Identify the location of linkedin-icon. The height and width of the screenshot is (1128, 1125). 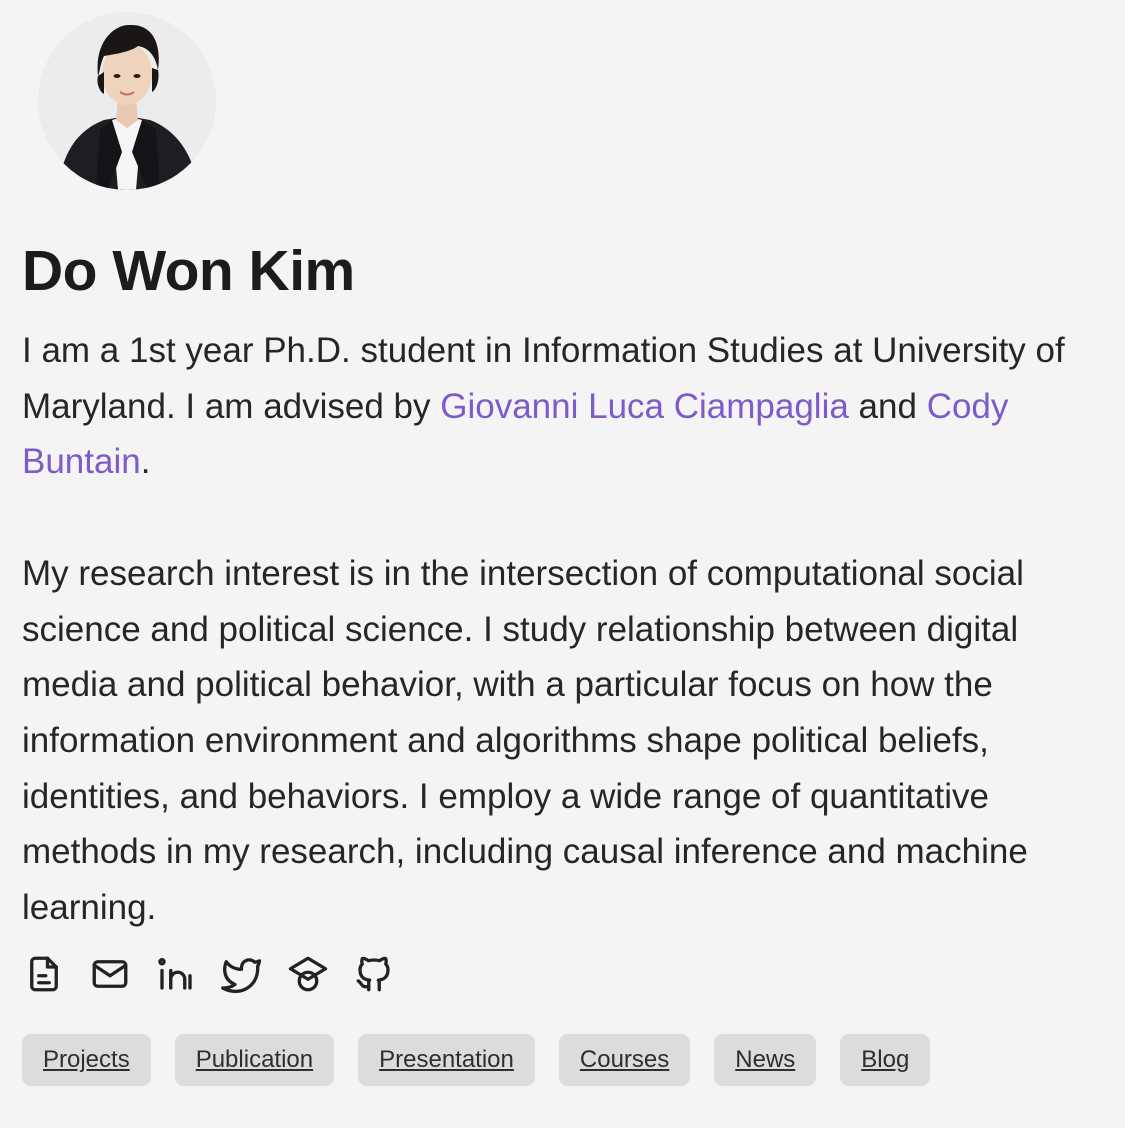
(176, 974).